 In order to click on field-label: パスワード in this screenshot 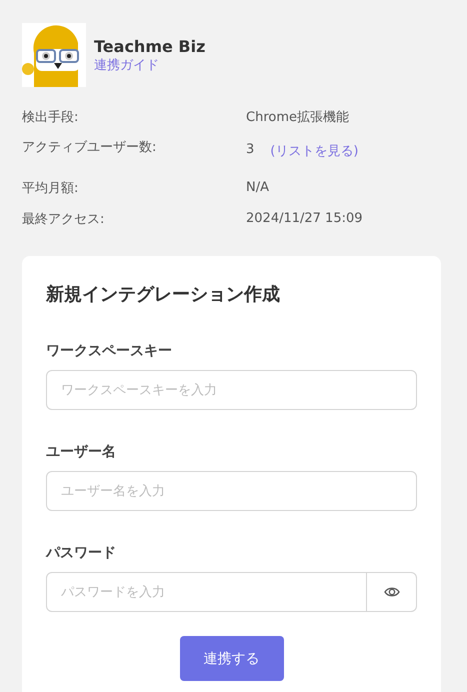, I will do `click(81, 553)`.